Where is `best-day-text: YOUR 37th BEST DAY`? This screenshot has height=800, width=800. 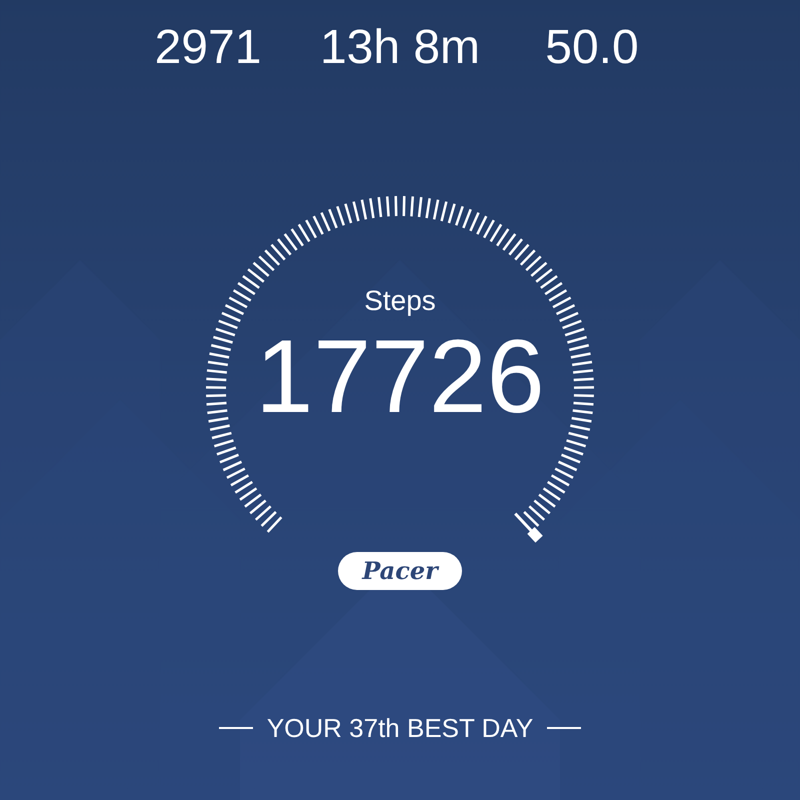 best-day-text: YOUR 37th BEST DAY is located at coordinates (400, 728).